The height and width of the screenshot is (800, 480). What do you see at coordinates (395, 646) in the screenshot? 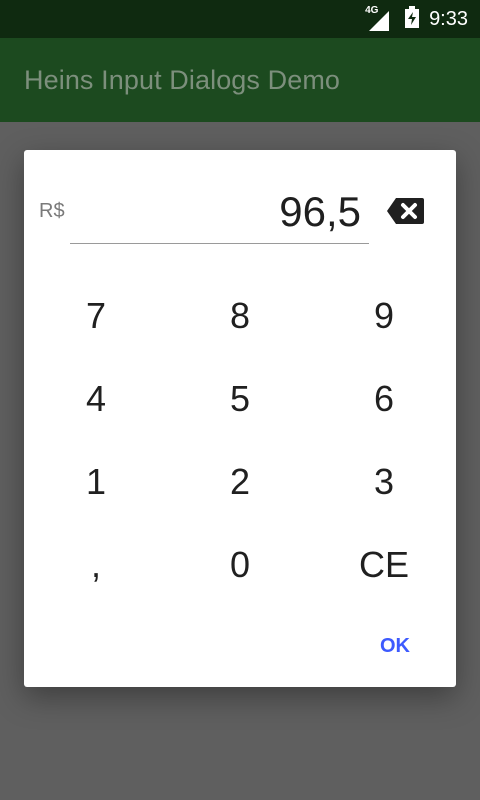
I see `ok-button: OK` at bounding box center [395, 646].